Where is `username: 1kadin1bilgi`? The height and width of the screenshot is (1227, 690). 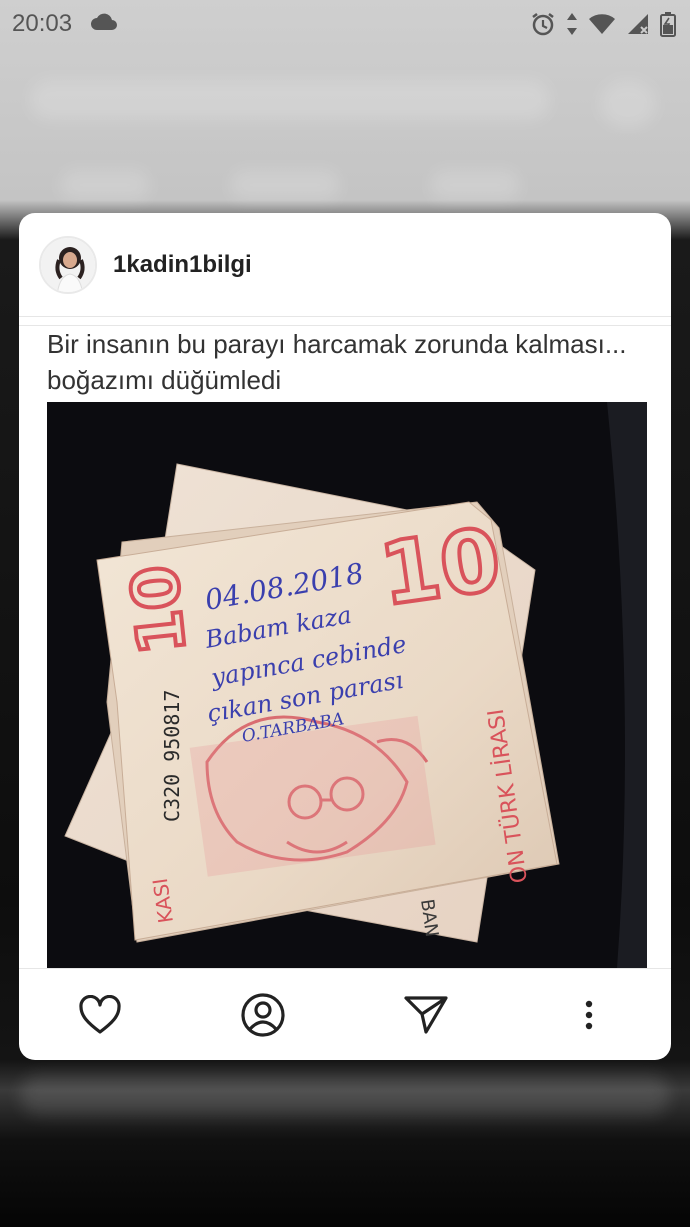 username: 1kadin1bilgi is located at coordinates (182, 265).